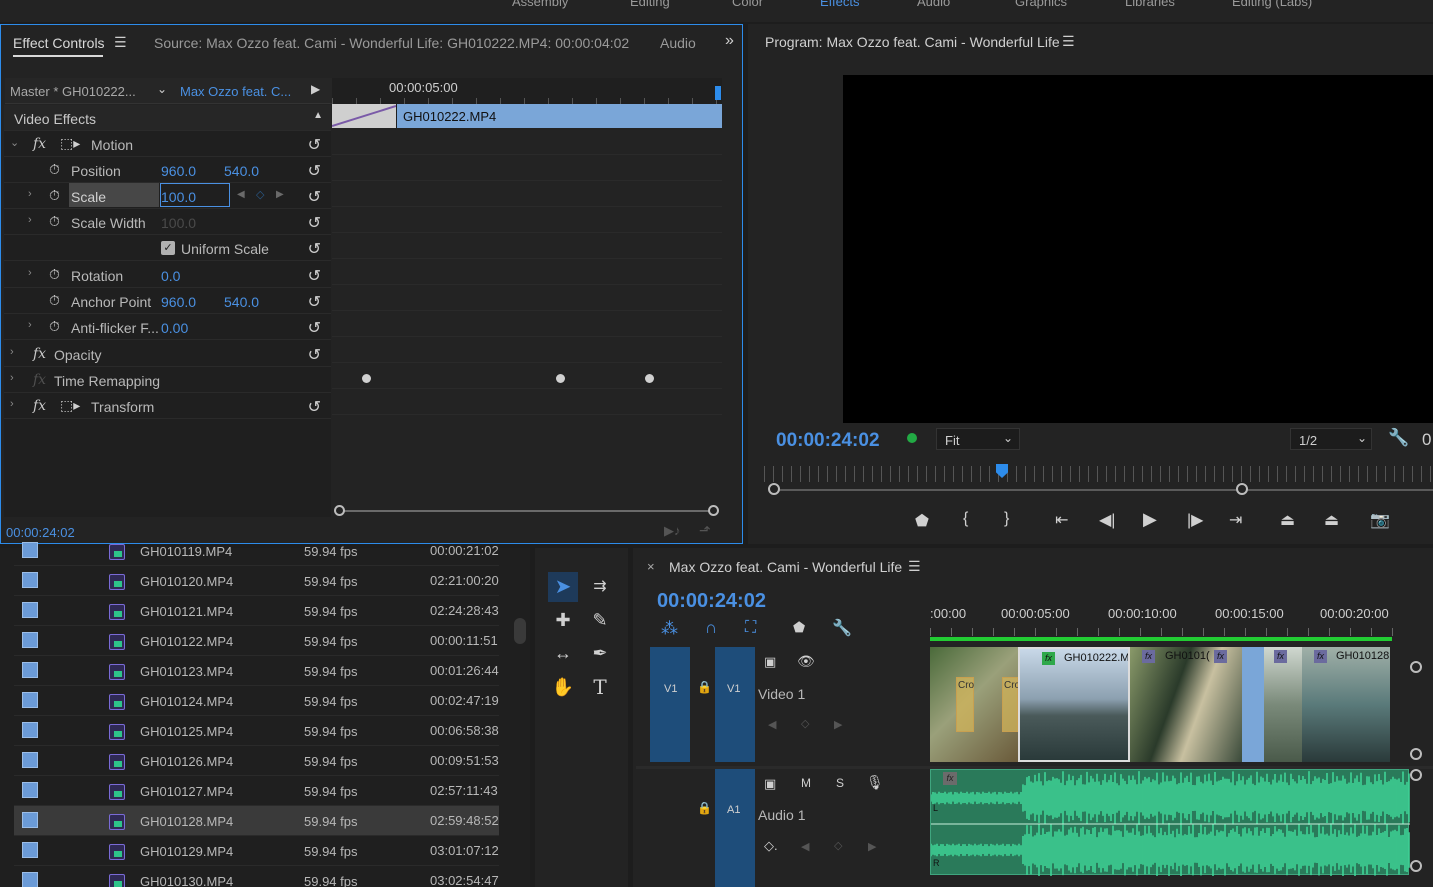 This screenshot has width=1433, height=887. What do you see at coordinates (922, 521) in the screenshot?
I see `add-marker-icon: ⬟` at bounding box center [922, 521].